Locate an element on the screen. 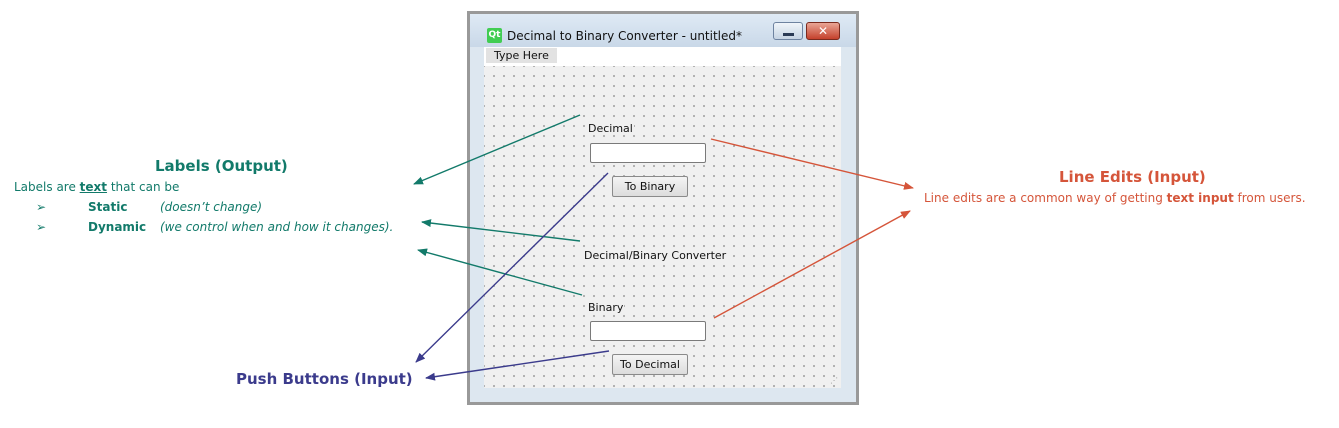 The image size is (1339, 428). labels-description: Labels are text that can be is located at coordinates (96, 187).